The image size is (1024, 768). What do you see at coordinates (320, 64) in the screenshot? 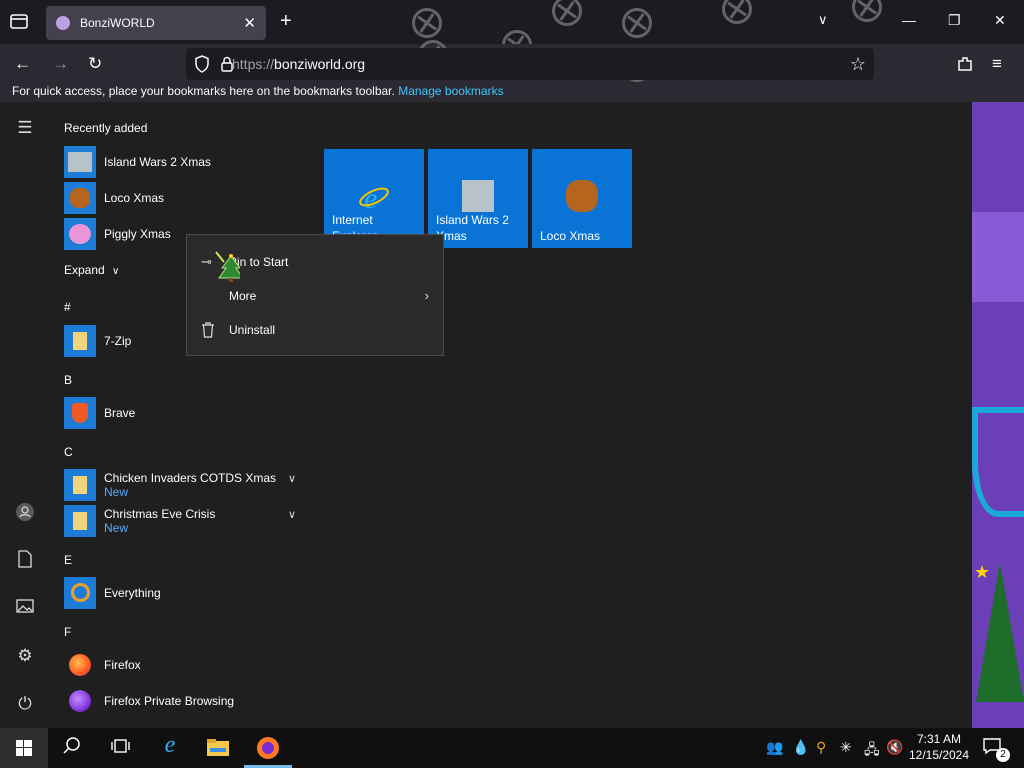
I see `url-host: bonziworld.org` at bounding box center [320, 64].